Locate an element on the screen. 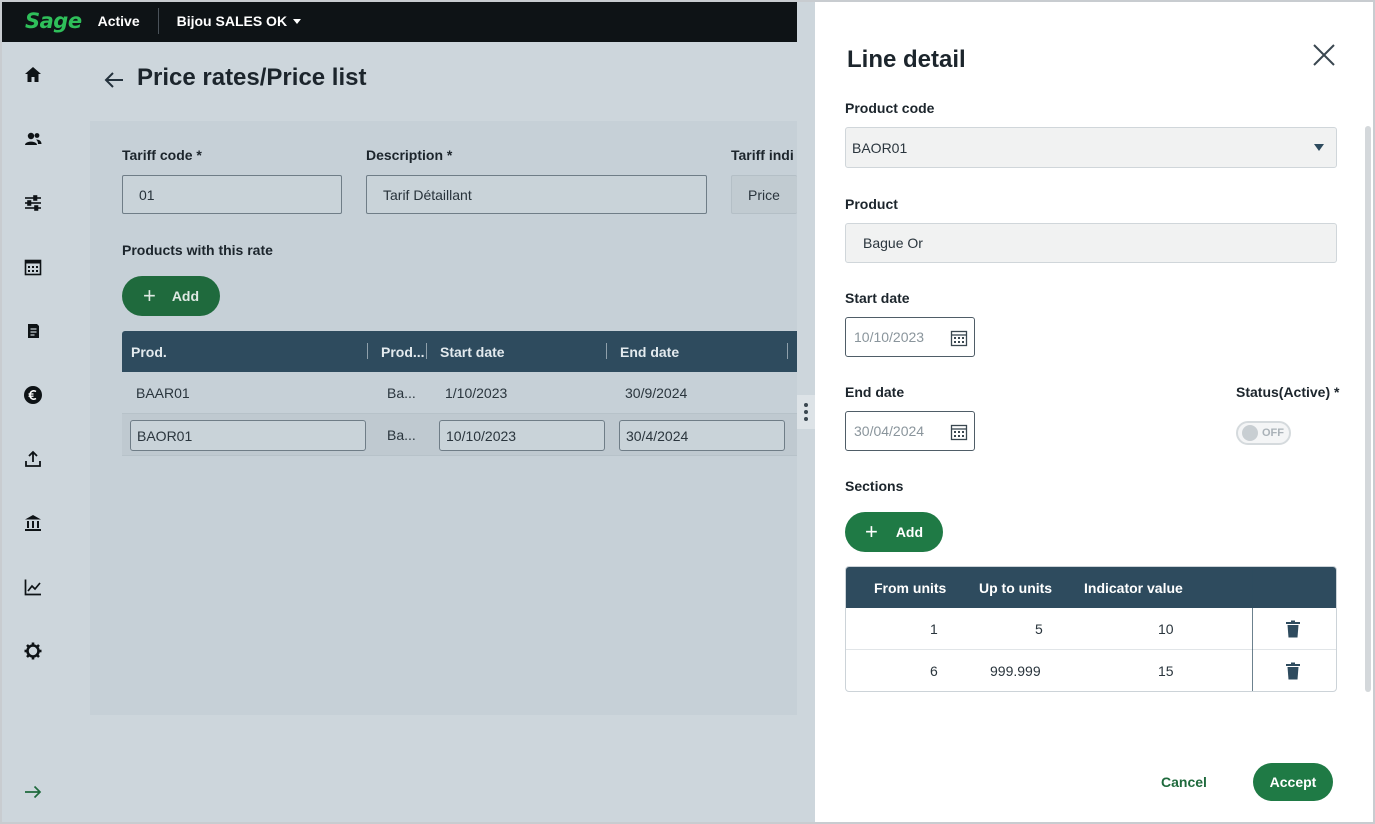 This screenshot has width=1375, height=824. row-from-units: 6 is located at coordinates (934, 671).